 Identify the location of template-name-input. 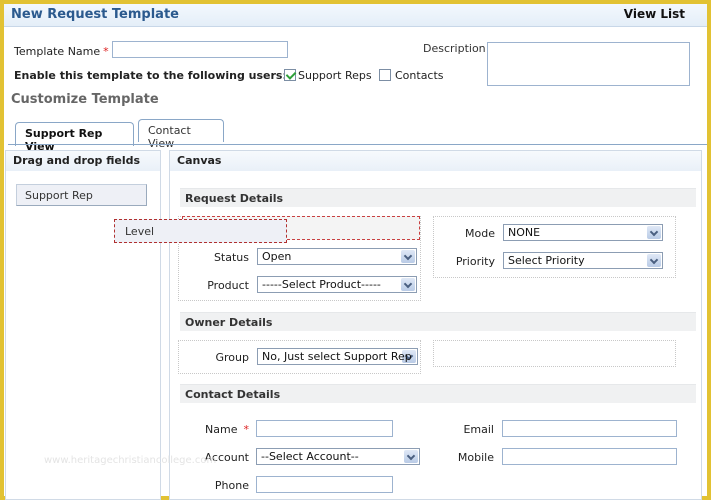
(200, 49).